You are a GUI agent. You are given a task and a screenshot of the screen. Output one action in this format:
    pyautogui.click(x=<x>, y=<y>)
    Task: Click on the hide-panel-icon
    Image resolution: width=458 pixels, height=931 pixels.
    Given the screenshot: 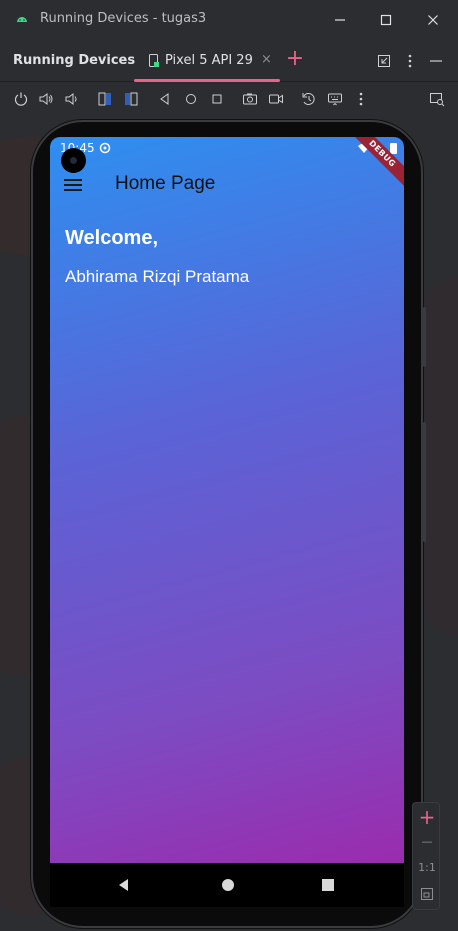 What is the action you would take?
    pyautogui.click(x=436, y=61)
    